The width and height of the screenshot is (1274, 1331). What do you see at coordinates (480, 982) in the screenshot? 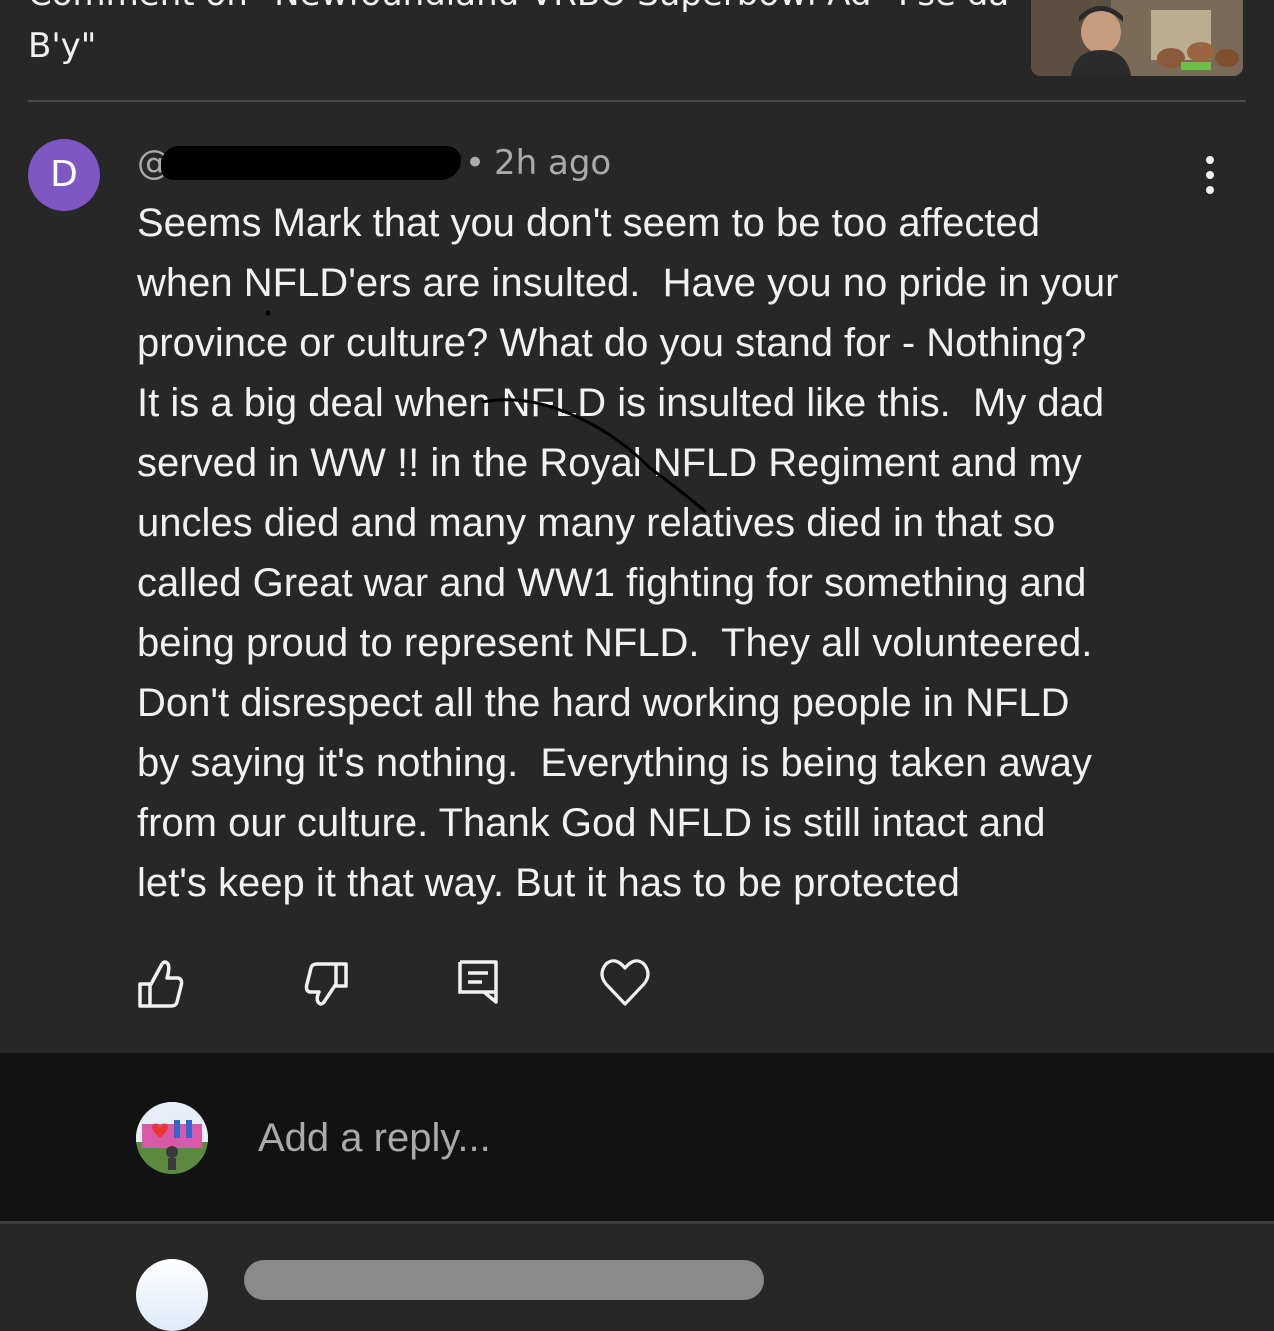
I see `comment-icon` at bounding box center [480, 982].